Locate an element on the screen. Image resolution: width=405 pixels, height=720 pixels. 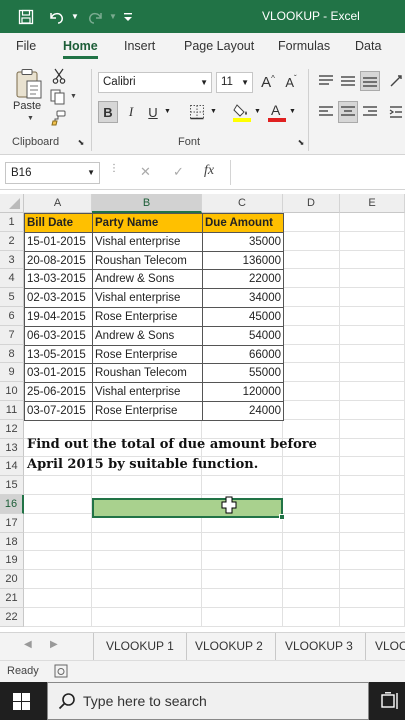
tab-insert: Insert is located at coordinates (139, 46).